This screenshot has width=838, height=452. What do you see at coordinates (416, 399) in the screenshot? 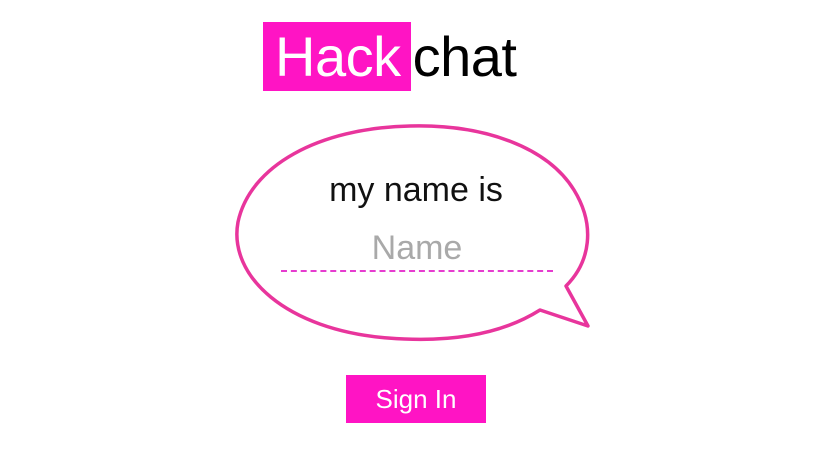
I see `sign-in-button: Sign In` at bounding box center [416, 399].